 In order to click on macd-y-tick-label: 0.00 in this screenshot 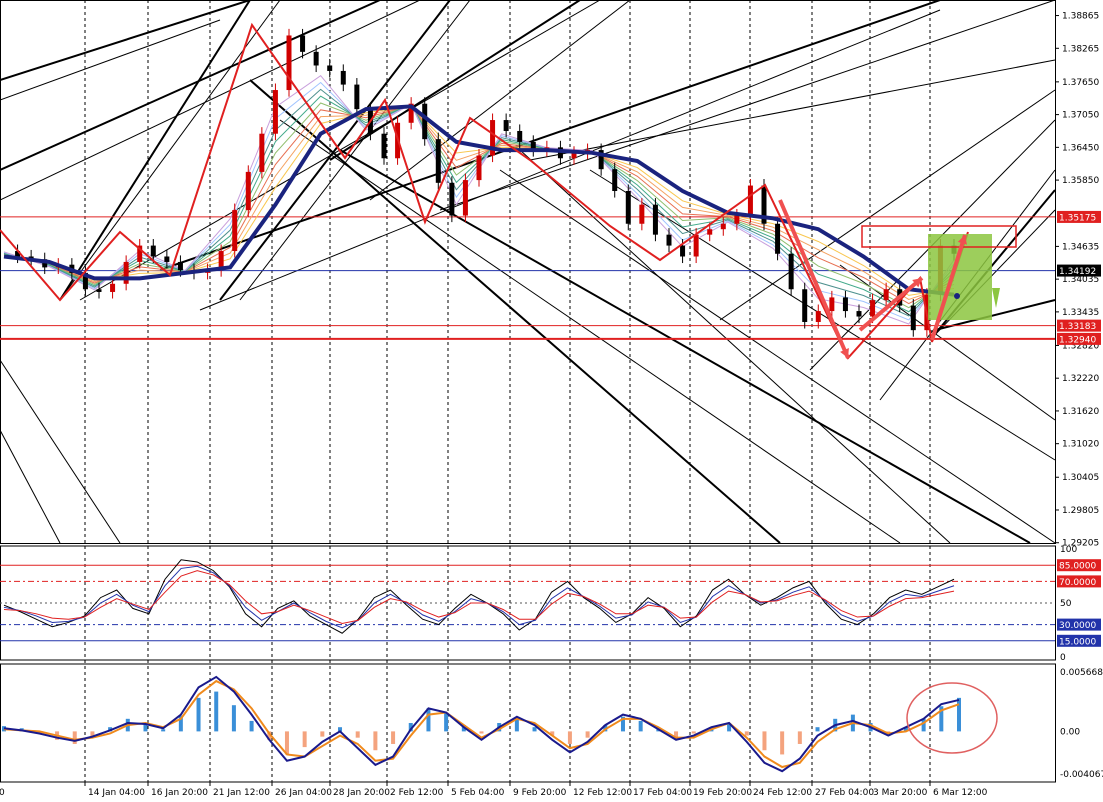, I will do `click(1070, 732)`.